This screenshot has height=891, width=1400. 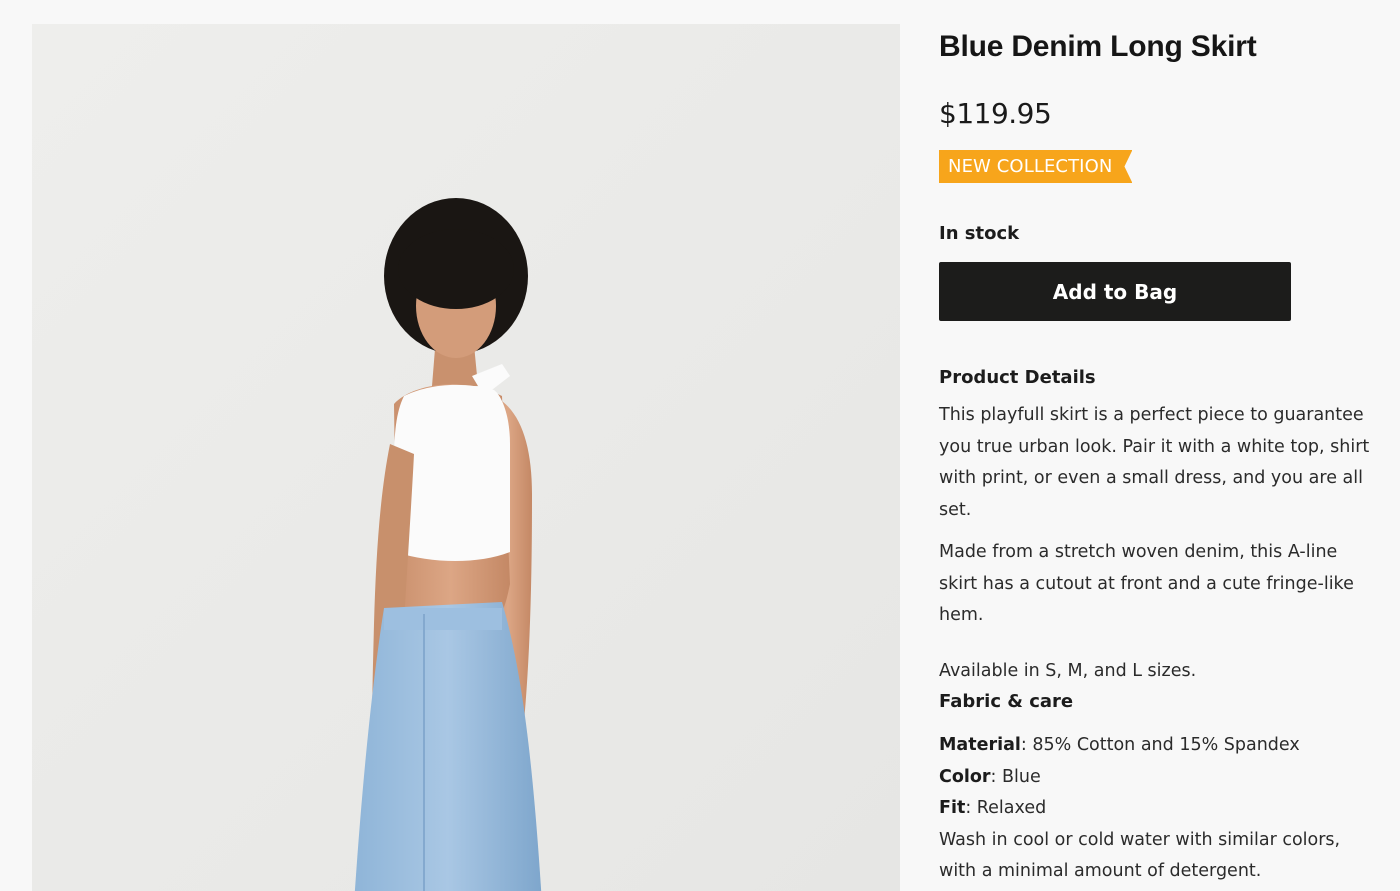 I want to click on spec-fit: Fit: Relaxed, so click(x=1159, y=809).